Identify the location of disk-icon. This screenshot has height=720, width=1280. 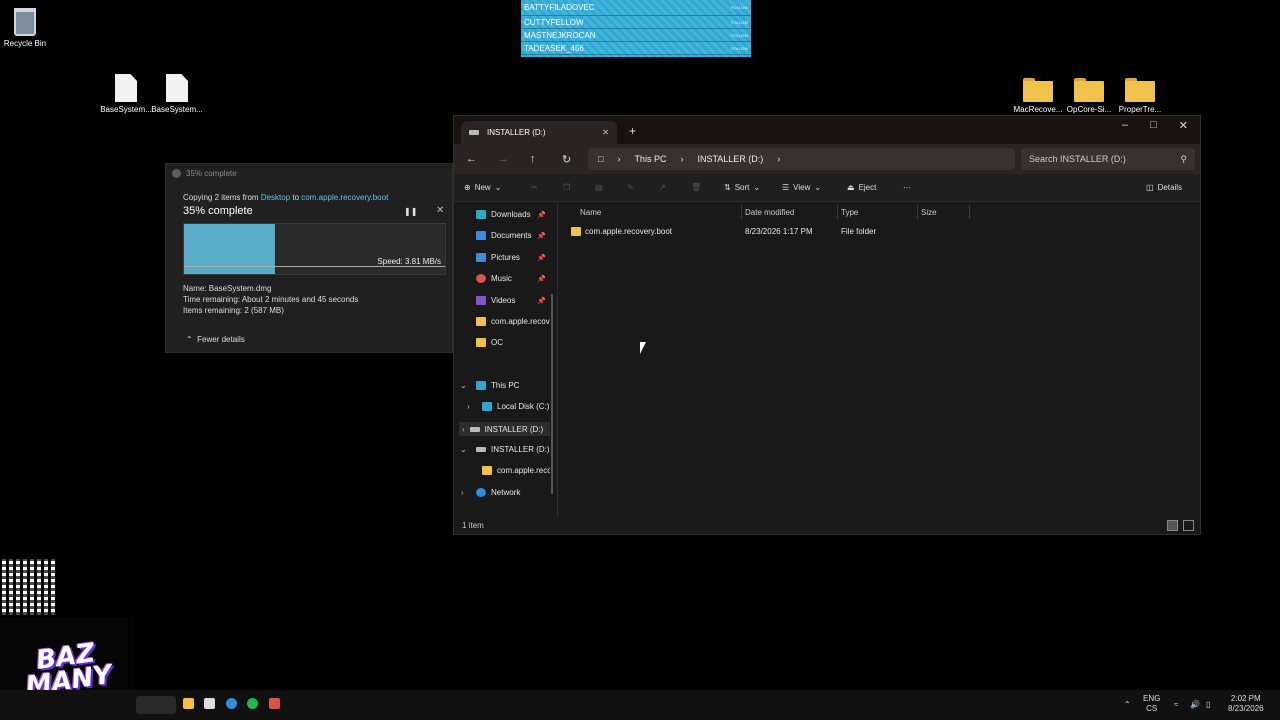
(487, 406).